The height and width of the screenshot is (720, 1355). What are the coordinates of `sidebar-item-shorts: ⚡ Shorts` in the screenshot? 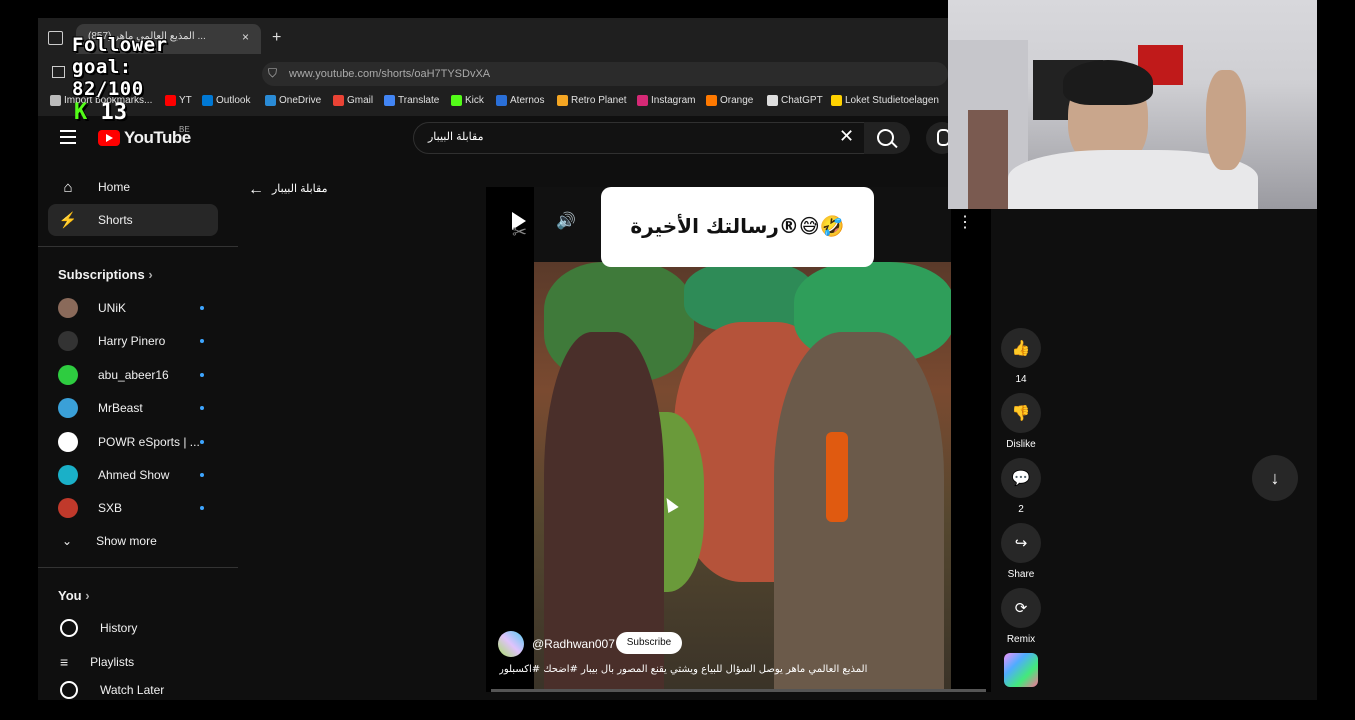 It's located at (133, 220).